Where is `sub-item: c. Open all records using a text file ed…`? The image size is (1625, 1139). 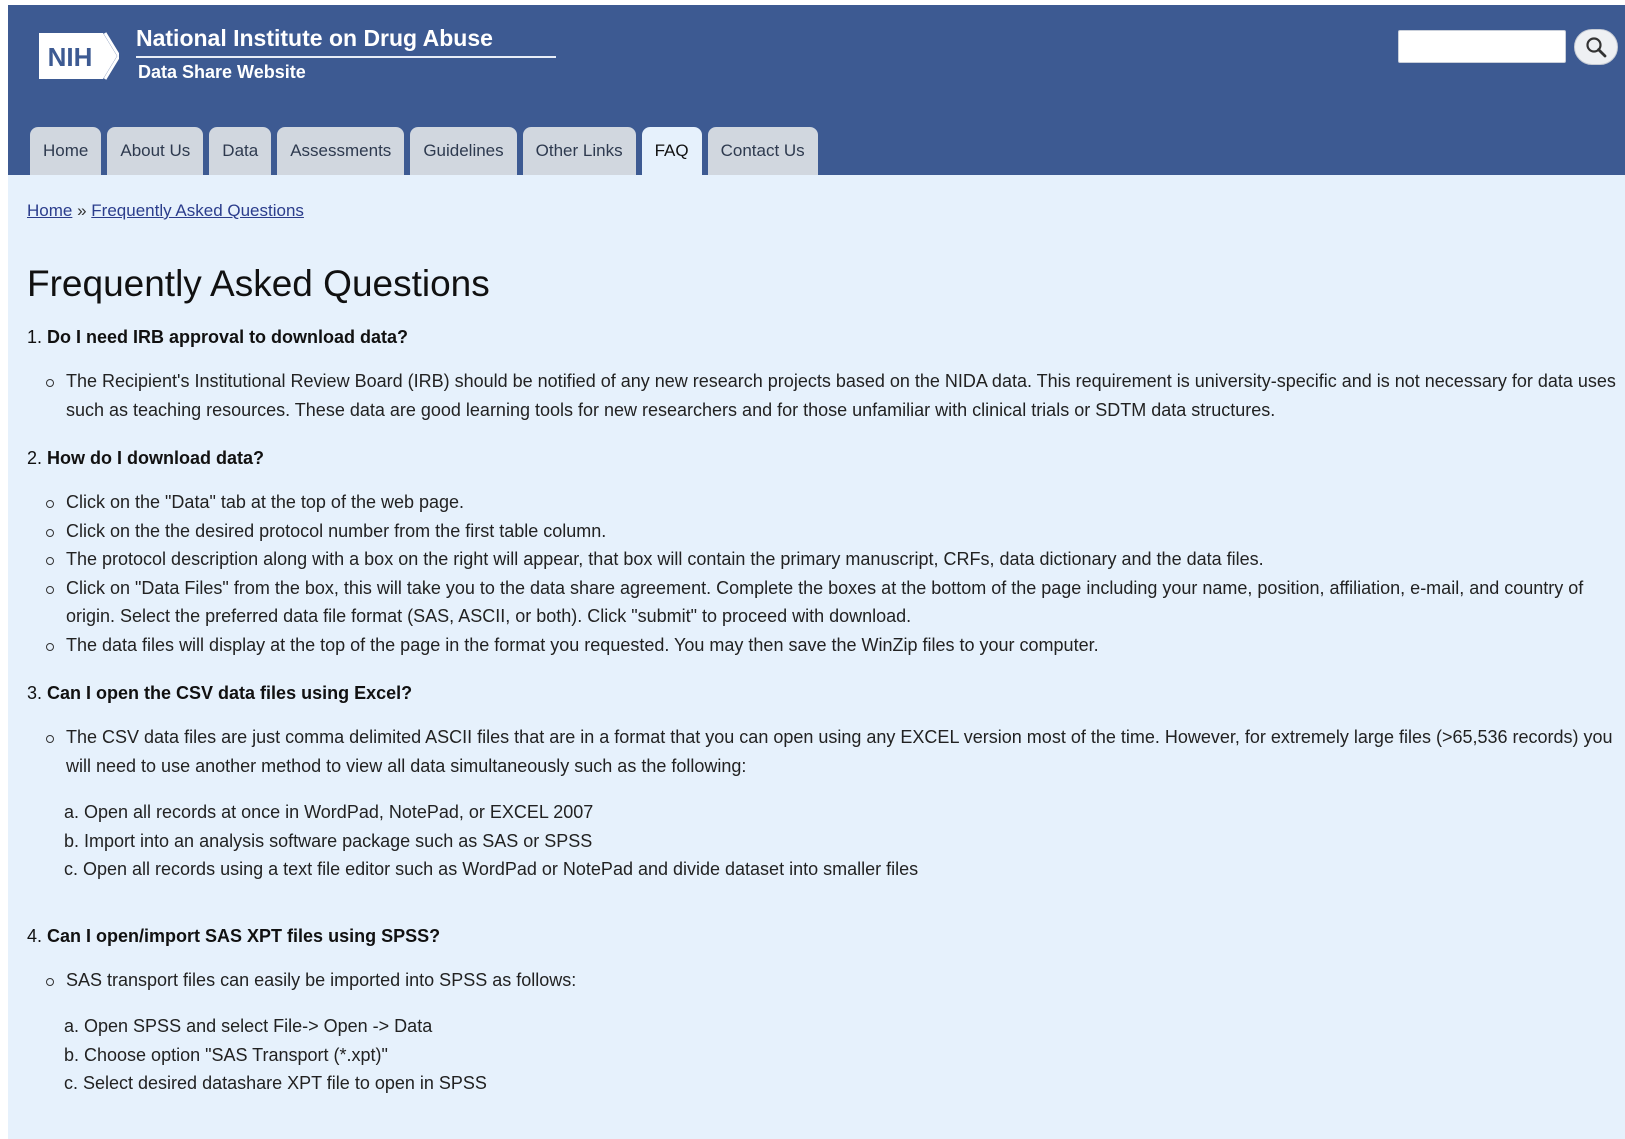 sub-item: c. Open all records using a text file ed… is located at coordinates (491, 869).